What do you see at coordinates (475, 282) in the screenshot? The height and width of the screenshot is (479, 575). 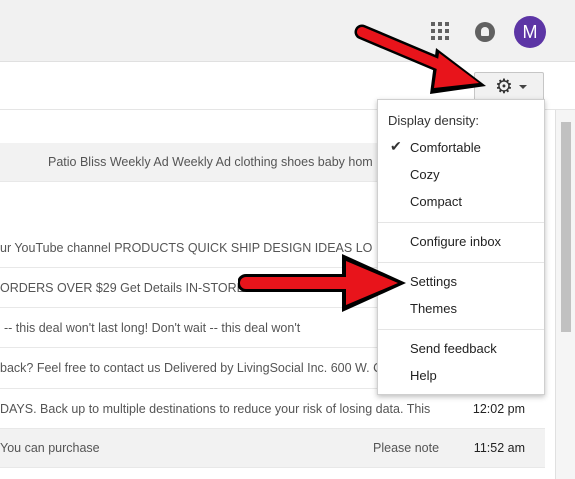 I see `menu-item-settings: Settings` at bounding box center [475, 282].